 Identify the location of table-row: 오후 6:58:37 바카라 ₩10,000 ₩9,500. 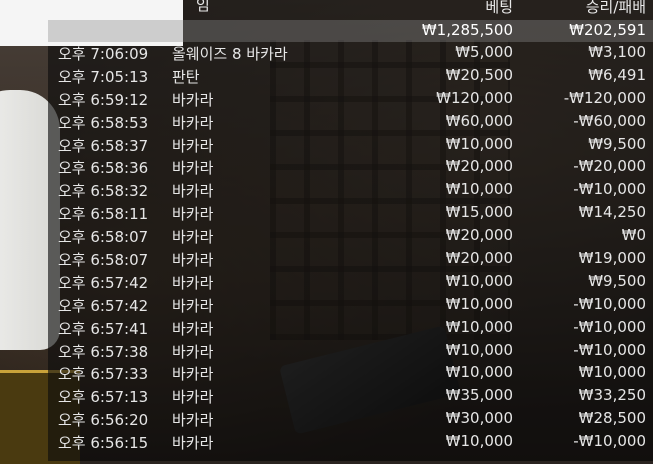
(350, 145).